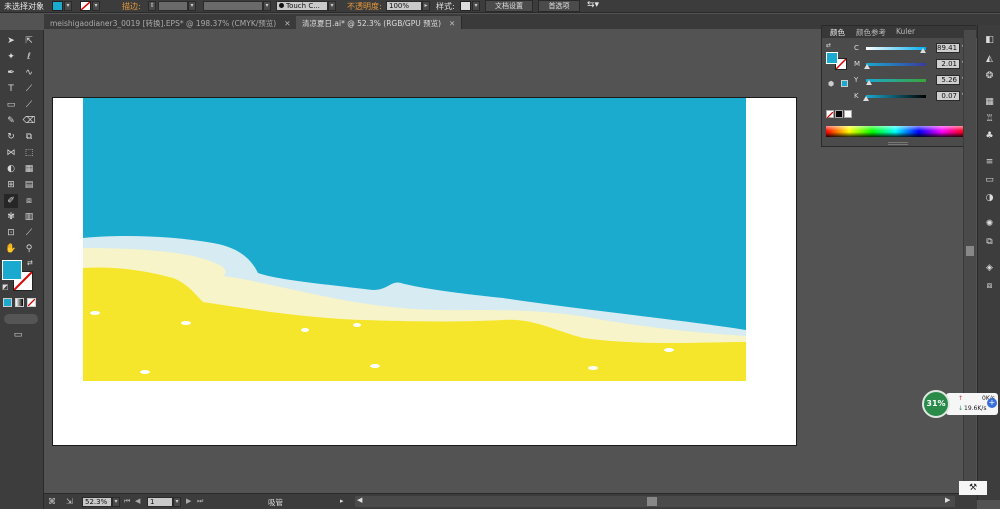  What do you see at coordinates (12, 270) in the screenshot?
I see `fill-color-box-front` at bounding box center [12, 270].